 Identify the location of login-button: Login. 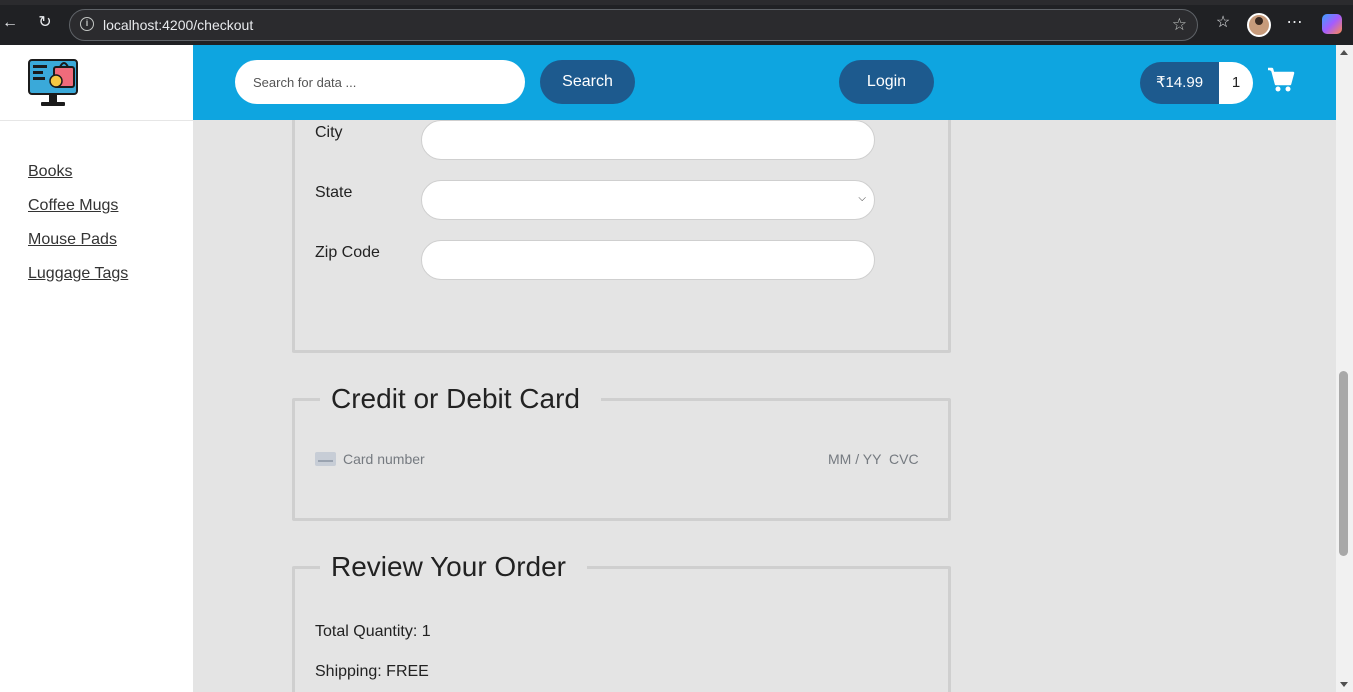
(886, 82).